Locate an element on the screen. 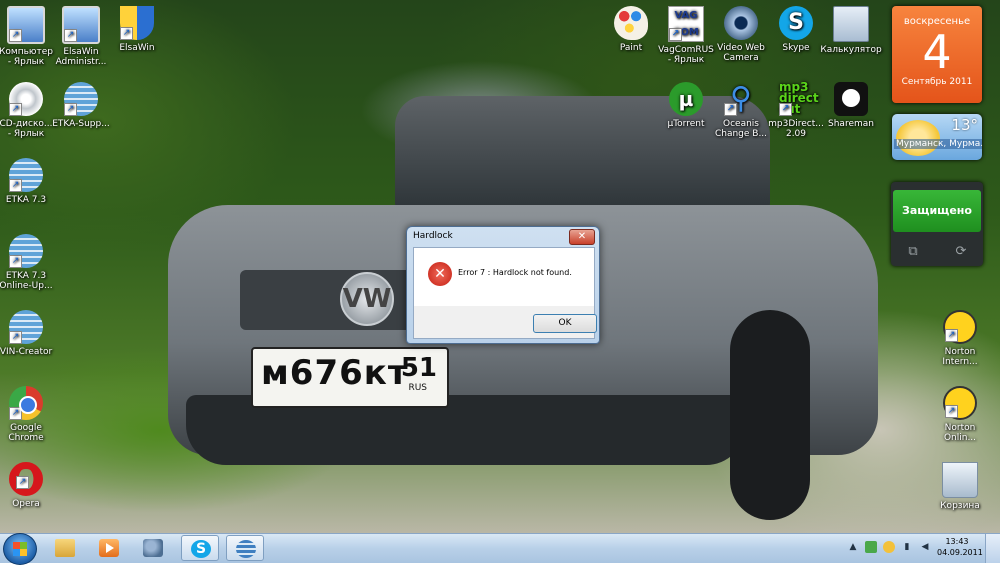 This screenshot has width=1000, height=565. norton-tray-icon is located at coordinates (871, 547).